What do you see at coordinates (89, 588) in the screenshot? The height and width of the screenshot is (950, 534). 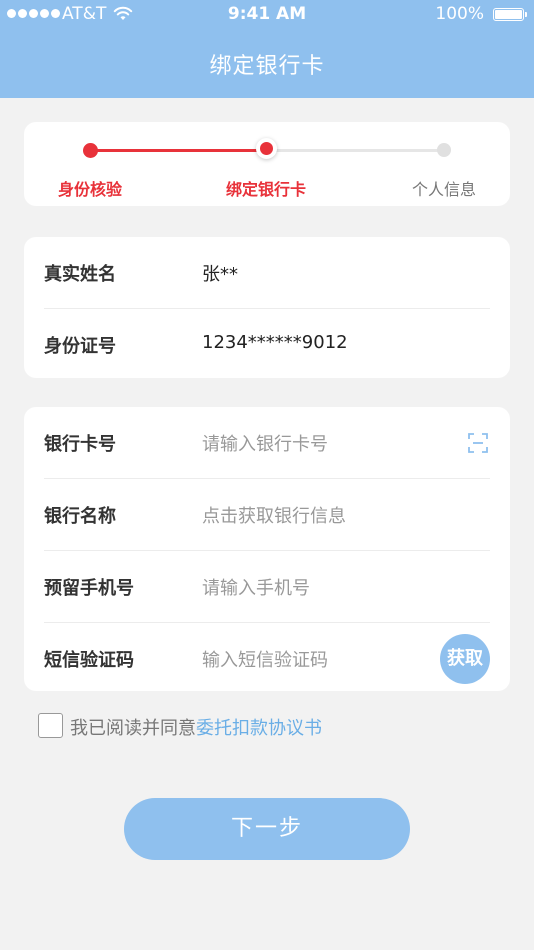 I see `phone-label: 预留手机号` at bounding box center [89, 588].